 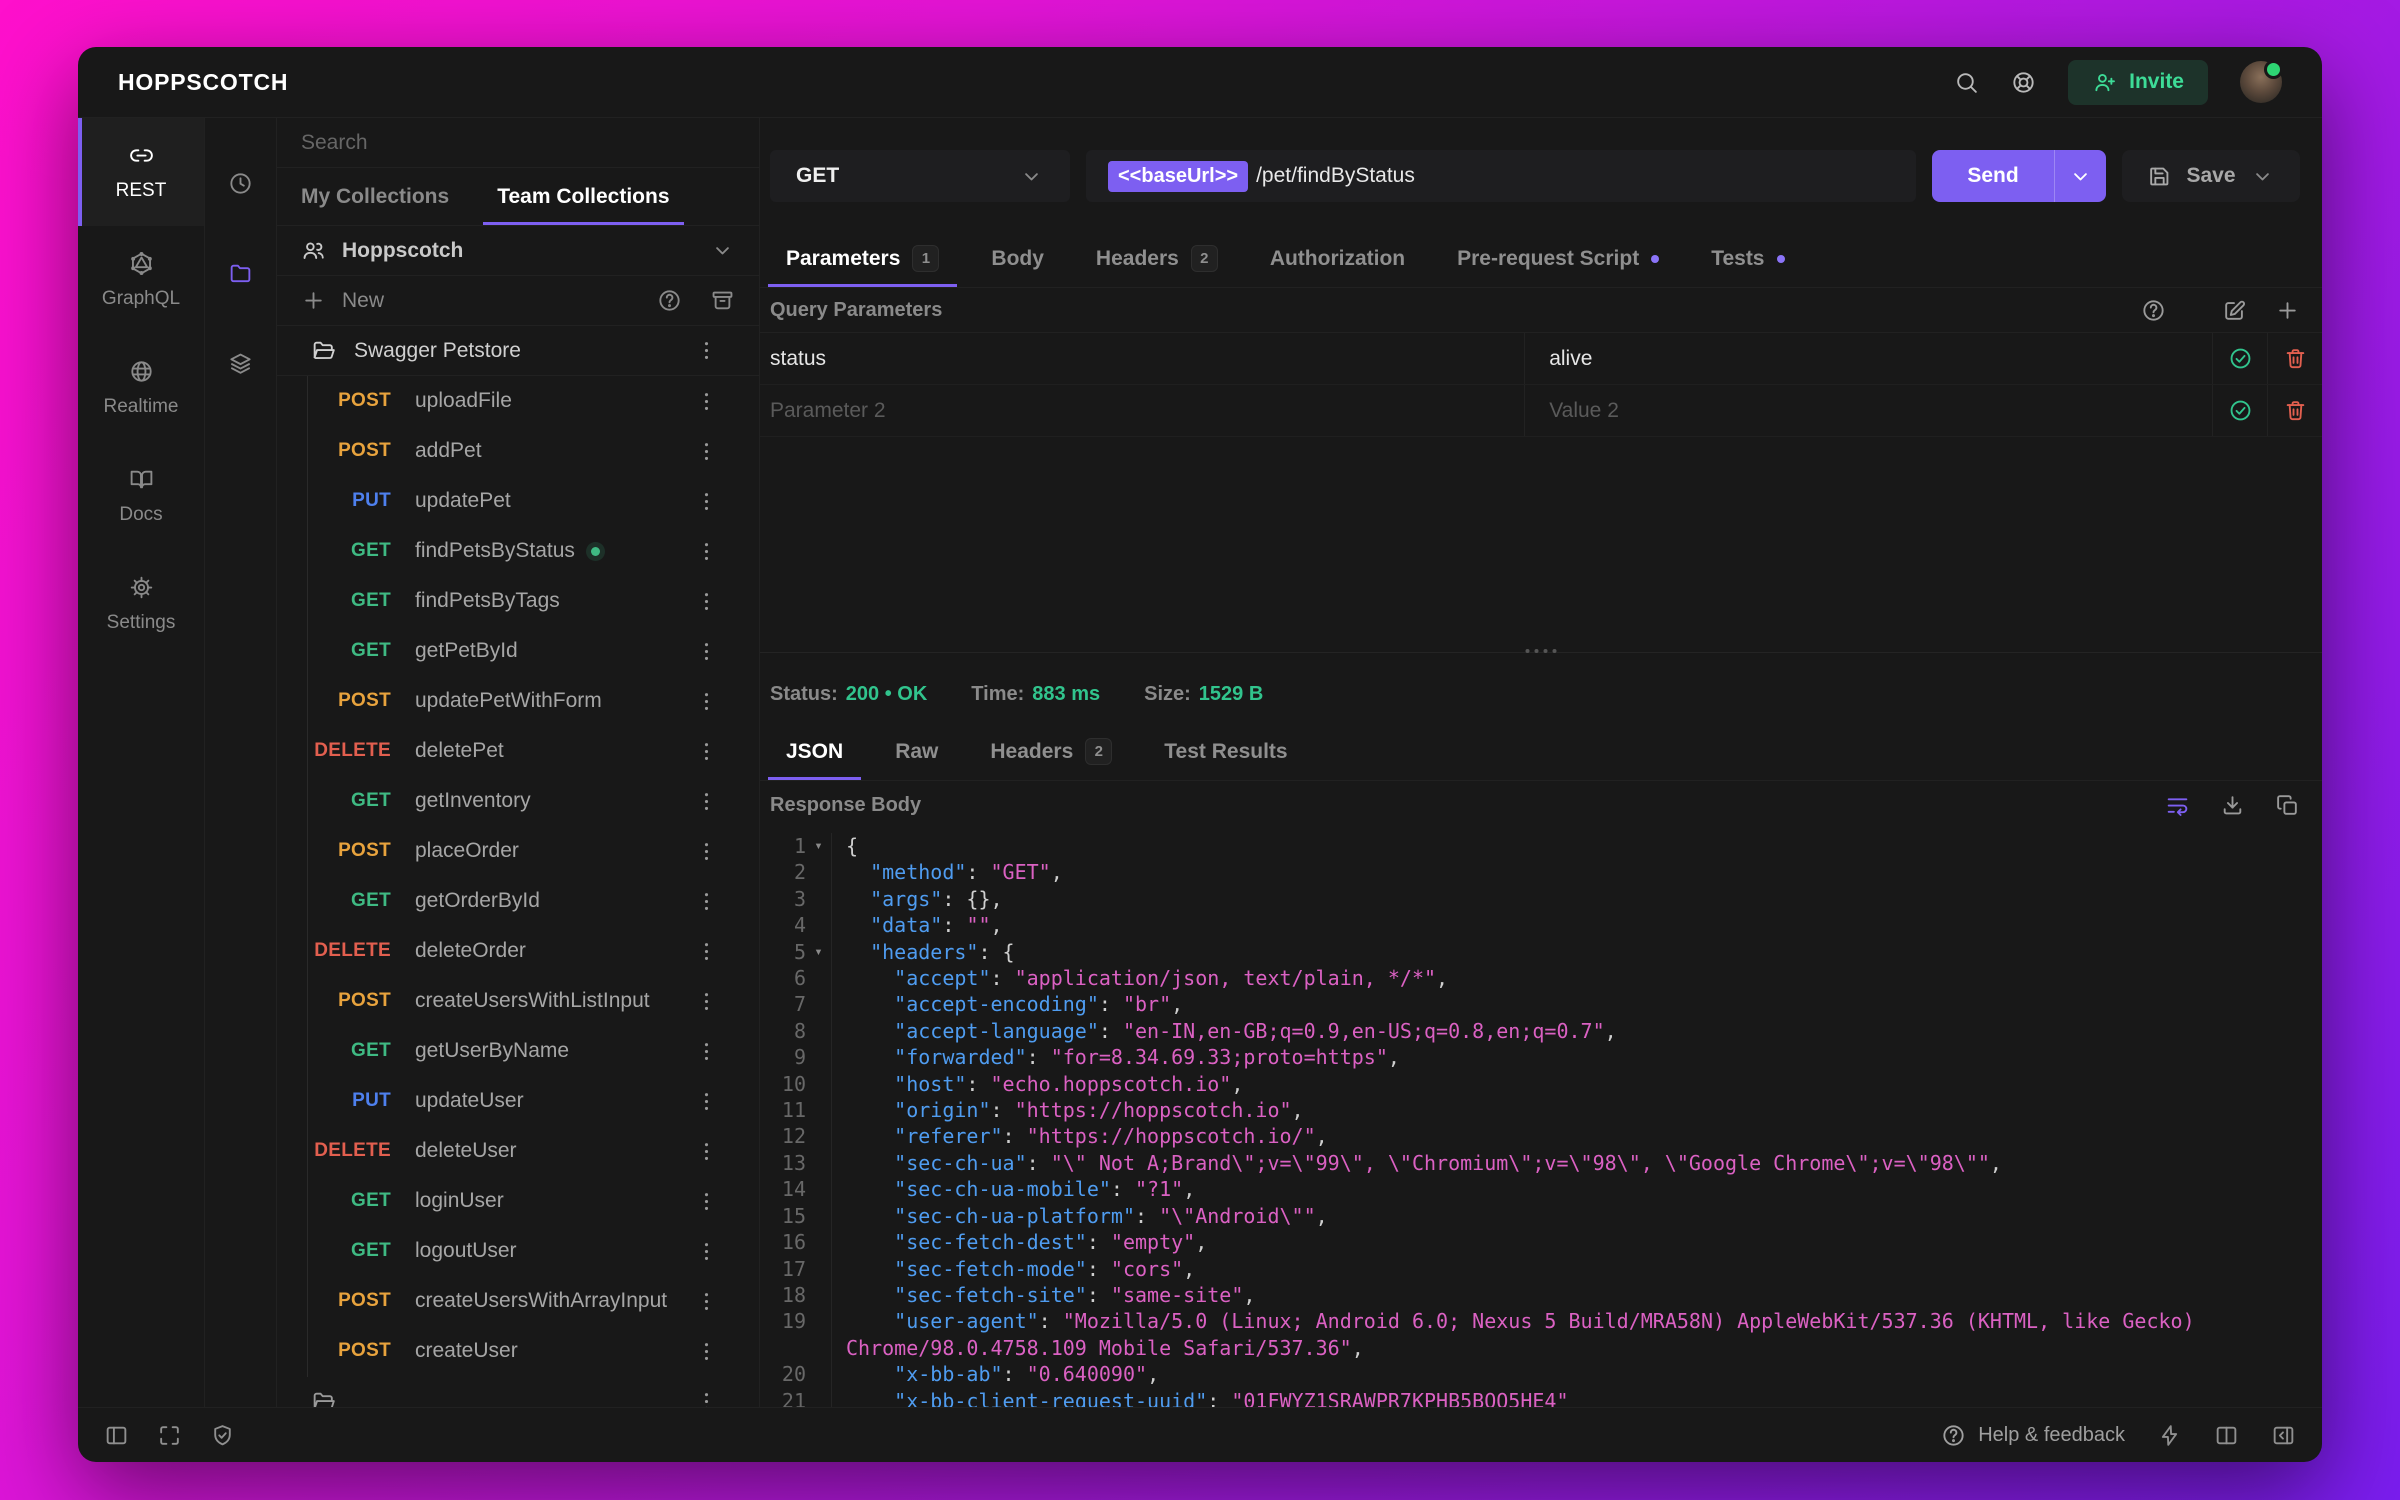 I want to click on request-item-logoutUser: GET logoutUser, so click(x=518, y=1251).